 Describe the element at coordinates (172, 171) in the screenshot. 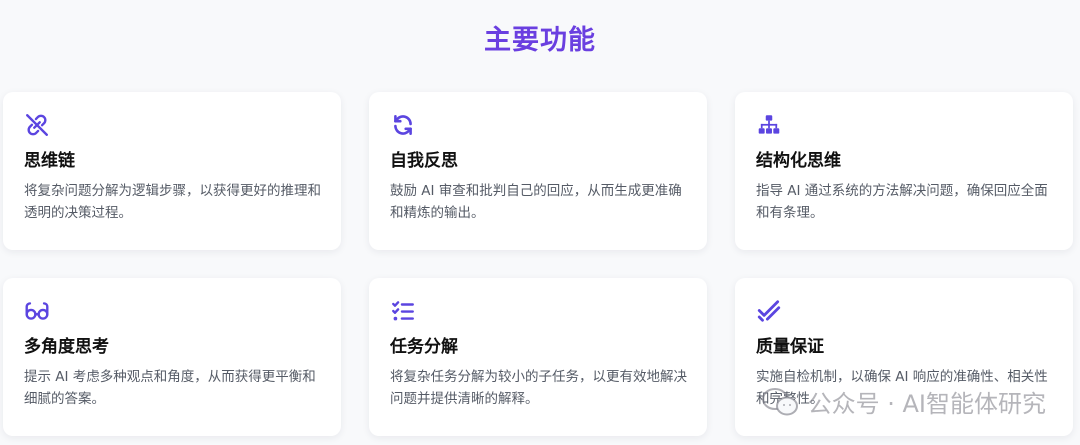

I see `feature-card-chain-of-thought: 思维链 将复杂问题分解为逻辑步骤，以获得更好的推理和透明的决策过程。` at that location.